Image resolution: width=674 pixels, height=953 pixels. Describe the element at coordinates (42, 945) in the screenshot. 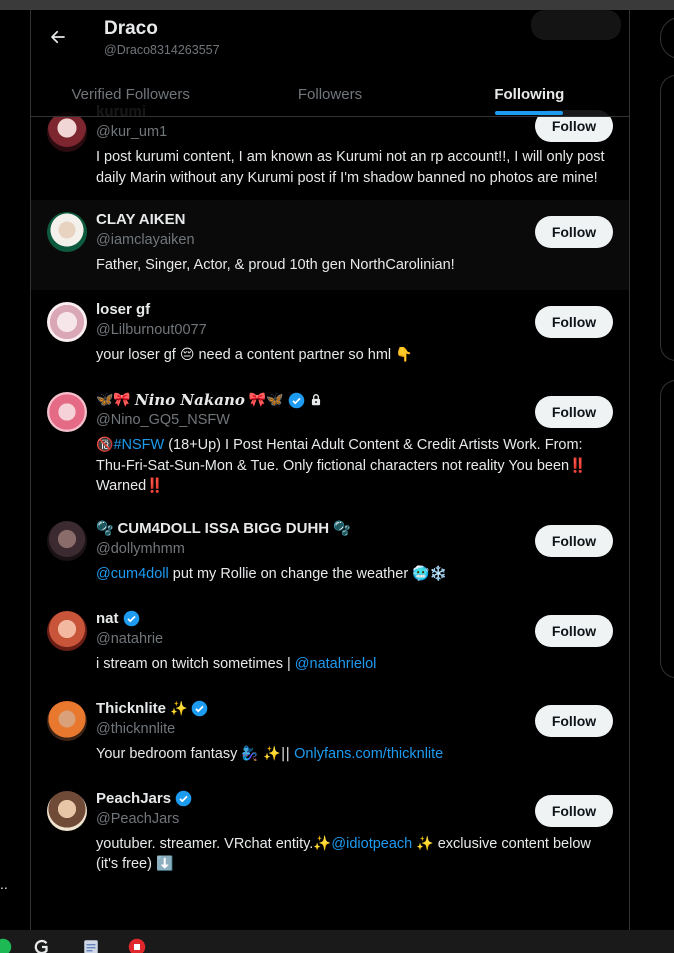

I see `taskbar-g-icon` at that location.